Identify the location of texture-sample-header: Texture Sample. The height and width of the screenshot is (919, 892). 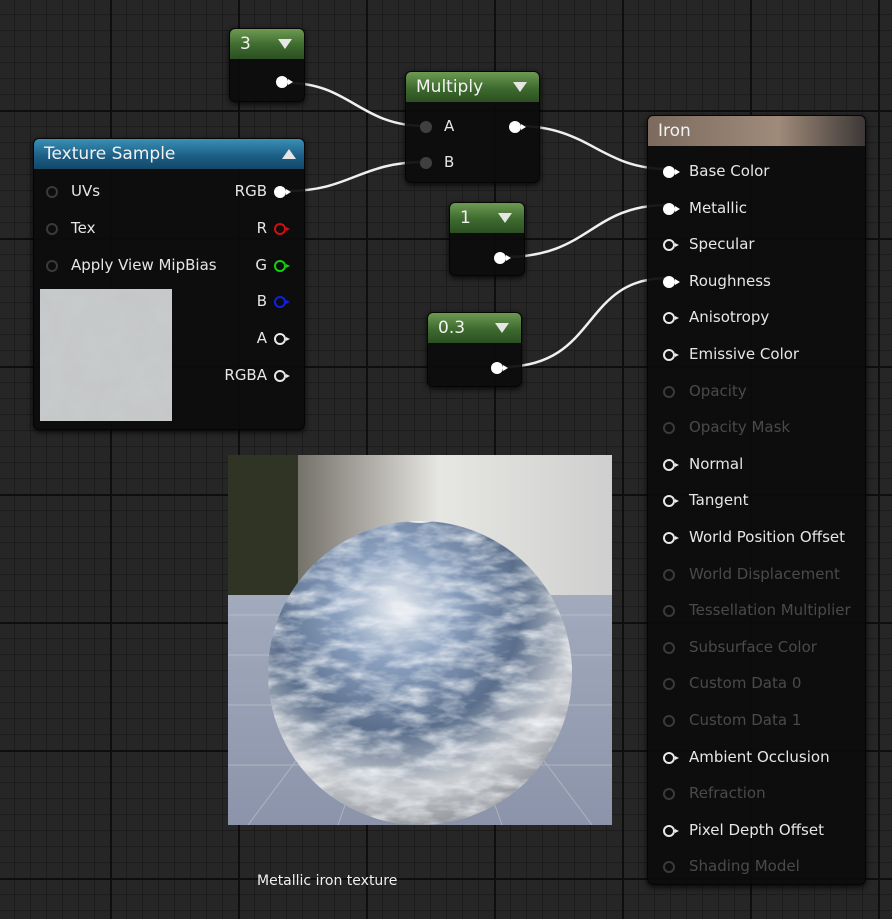
(169, 154).